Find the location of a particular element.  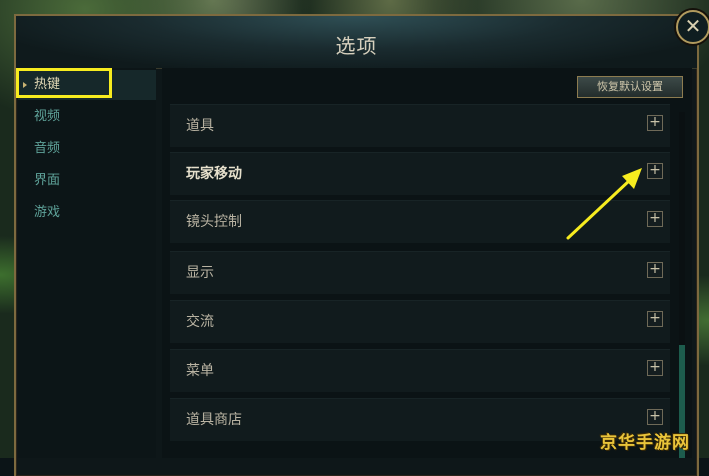

annotation-arrow-icon is located at coordinates (604, 204).